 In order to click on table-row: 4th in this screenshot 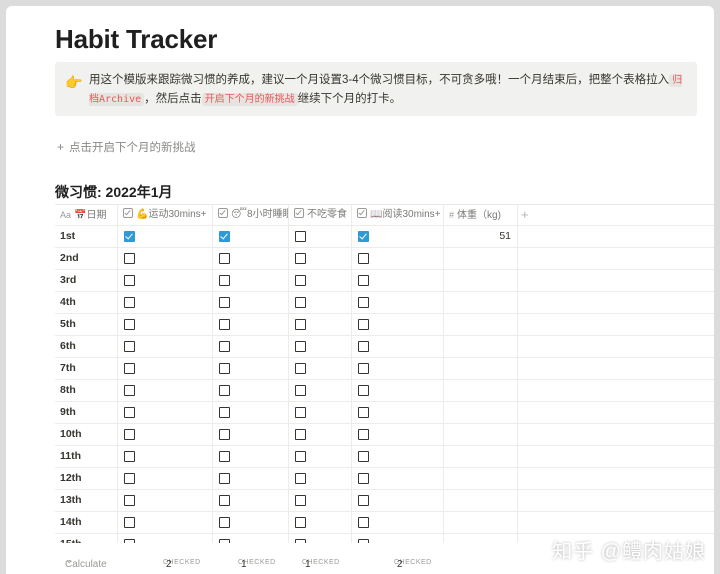, I will do `click(384, 303)`.